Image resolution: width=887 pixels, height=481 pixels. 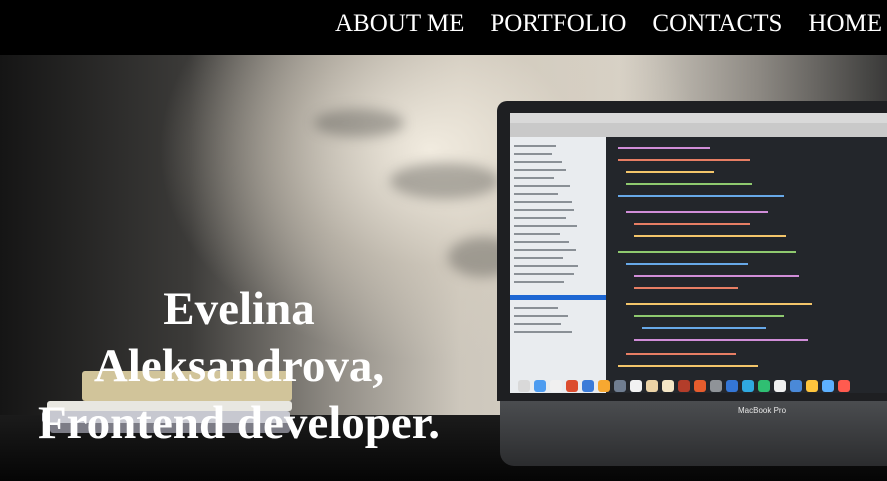 I want to click on nav-links: ABOUT ME PORTFOLIO CONTACTS HOME, so click(x=608, y=24).